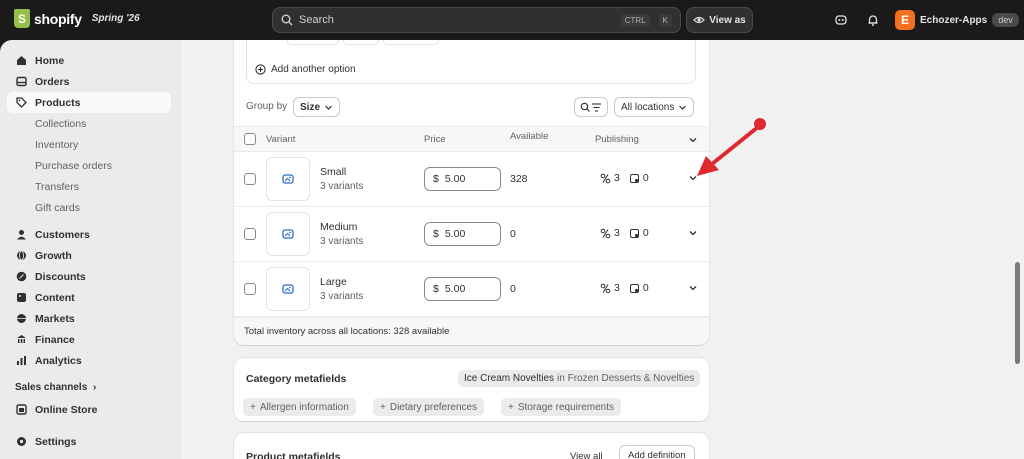 The height and width of the screenshot is (459, 1024). I want to click on publishing-status: 3 0, so click(624, 288).